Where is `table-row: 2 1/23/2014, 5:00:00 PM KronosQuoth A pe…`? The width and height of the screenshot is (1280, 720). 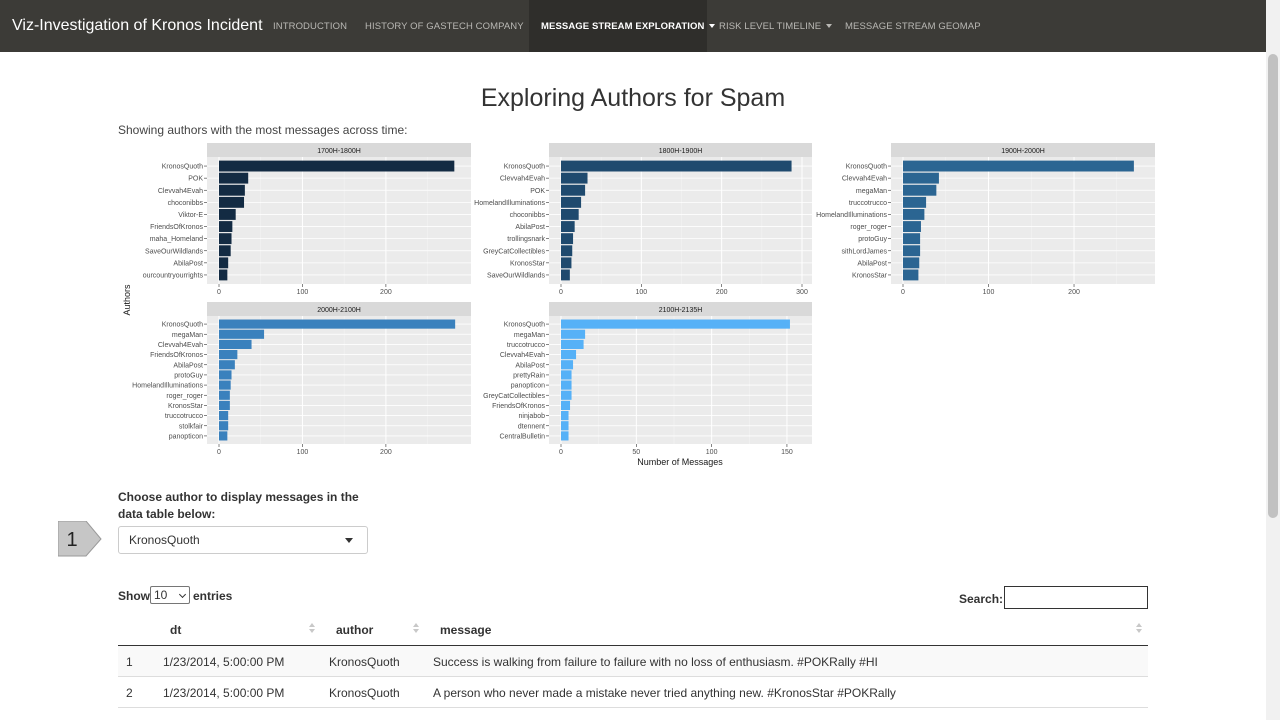 table-row: 2 1/23/2014, 5:00:00 PM KronosQuoth A pe… is located at coordinates (633, 692).